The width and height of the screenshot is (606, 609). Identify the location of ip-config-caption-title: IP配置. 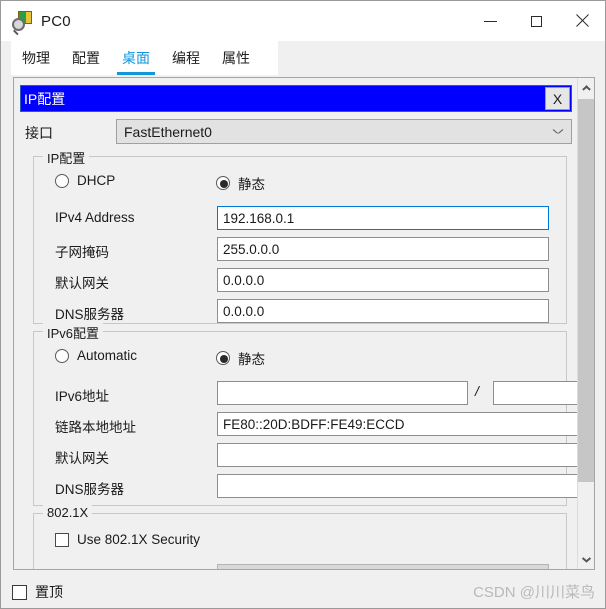
(45, 98).